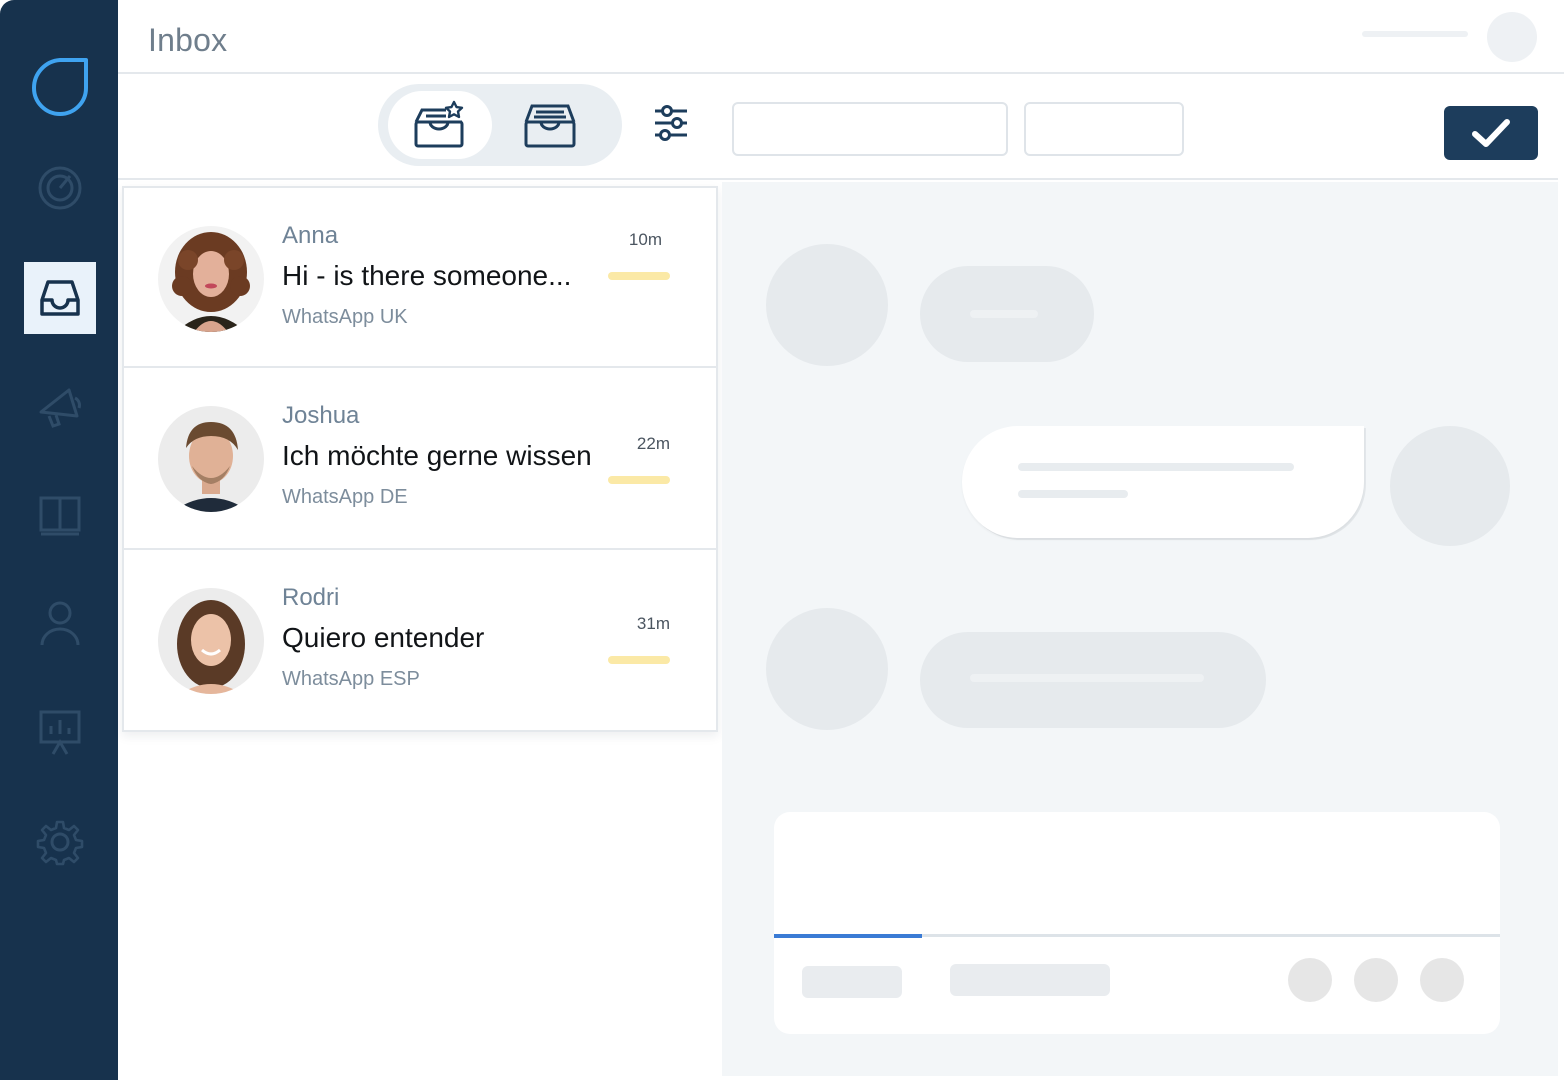 This screenshot has height=1080, width=1564. I want to click on gear-icon, so click(60, 842).